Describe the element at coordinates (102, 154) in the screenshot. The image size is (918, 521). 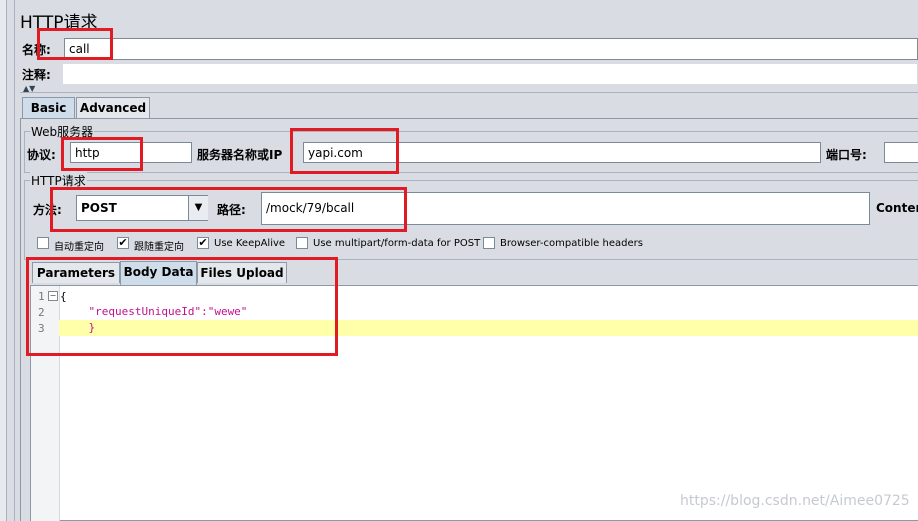
I see `annotation-box-protocol` at that location.